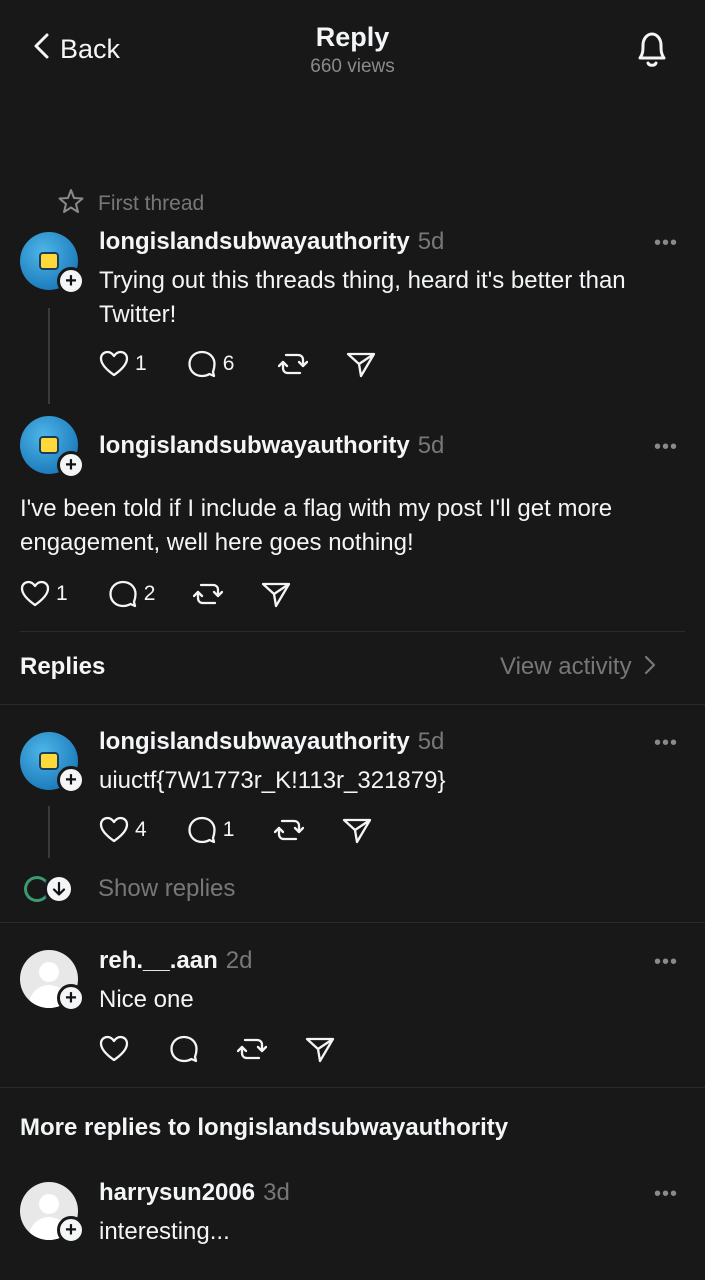 Image resolution: width=705 pixels, height=1280 pixels. Describe the element at coordinates (652, 51) in the screenshot. I see `bell-icon` at that location.